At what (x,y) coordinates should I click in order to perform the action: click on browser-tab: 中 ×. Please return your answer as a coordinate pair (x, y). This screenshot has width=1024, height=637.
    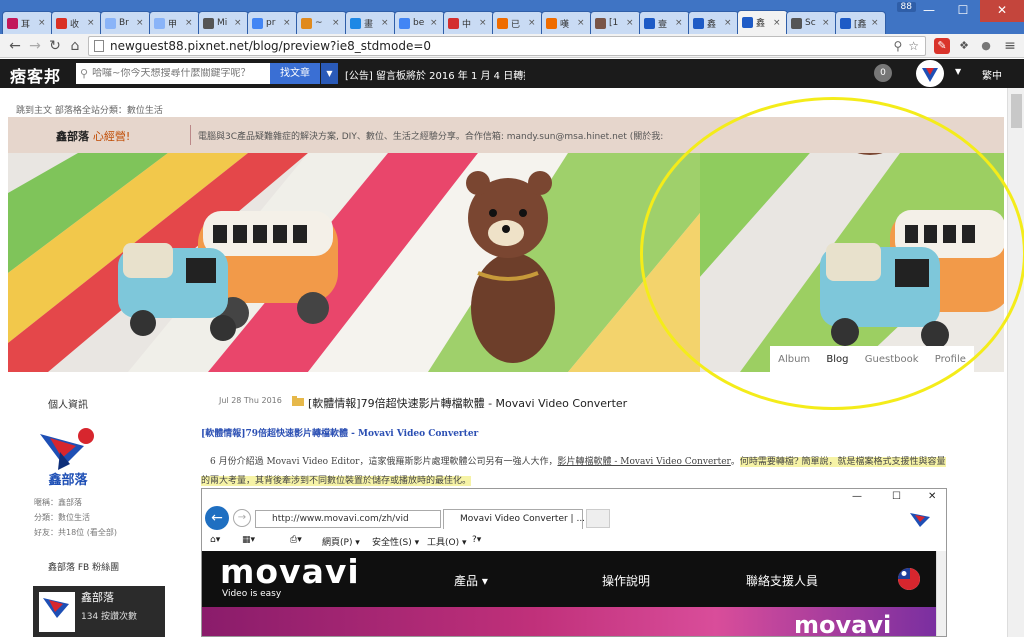
    Looking at the image, I should click on (468, 22).